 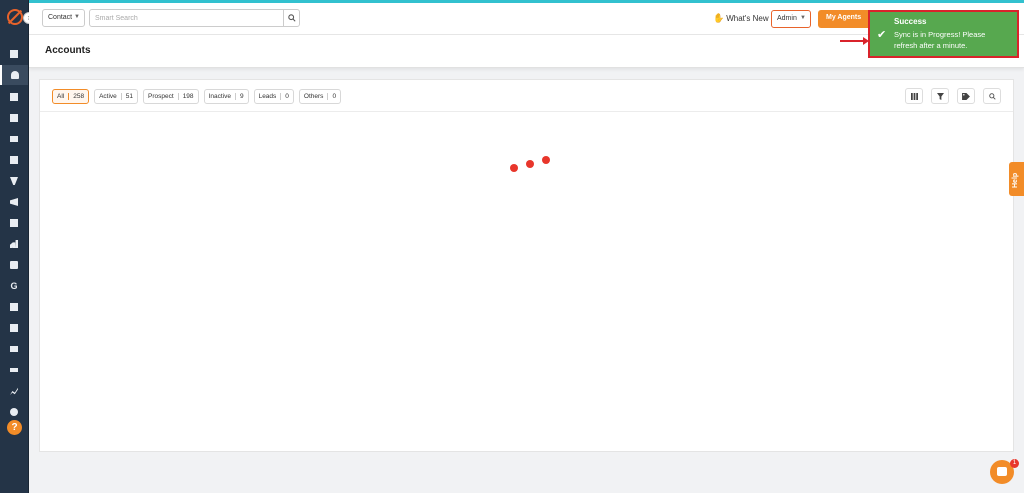 I want to click on search-type-select: Contact ▼, so click(x=63, y=18).